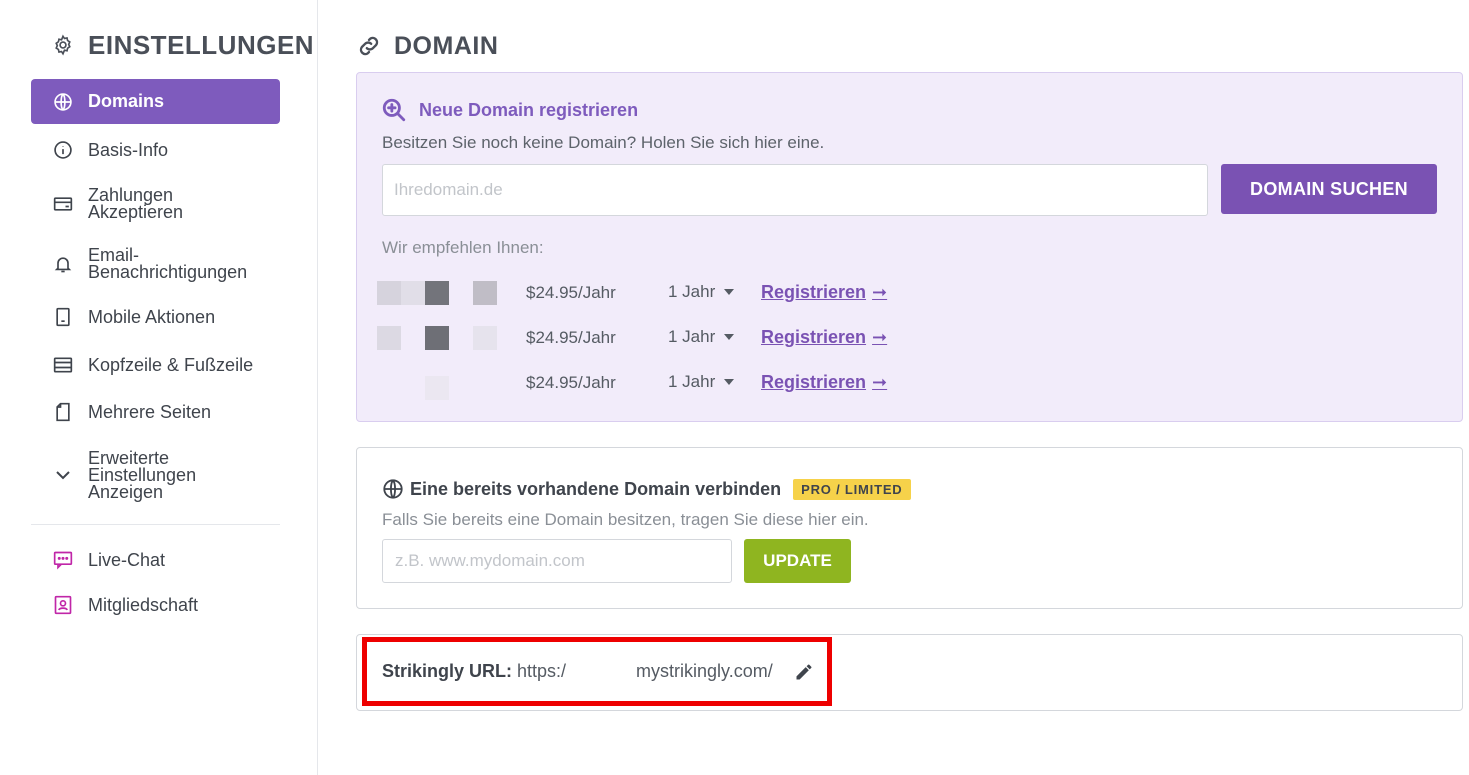 This screenshot has width=1469, height=775. Describe the element at coordinates (804, 672) in the screenshot. I see `pencil-icon` at that location.